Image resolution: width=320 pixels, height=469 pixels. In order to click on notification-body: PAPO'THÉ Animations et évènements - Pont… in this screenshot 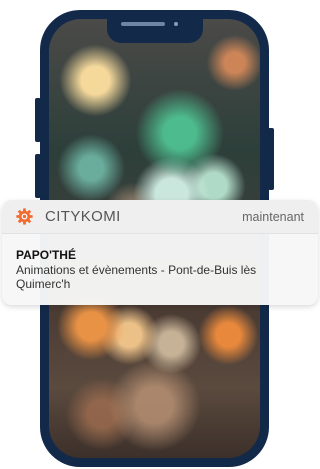, I will do `click(160, 262)`.